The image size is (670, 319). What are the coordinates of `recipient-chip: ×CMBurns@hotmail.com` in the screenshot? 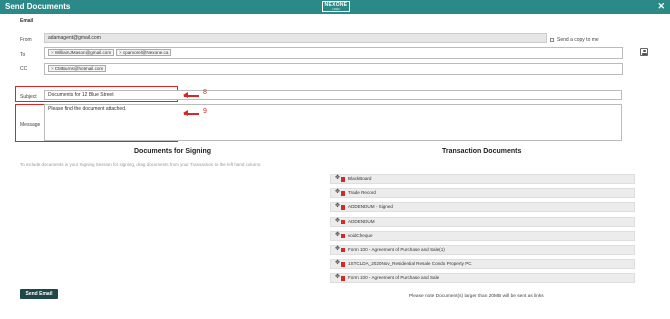 It's located at (77, 68).